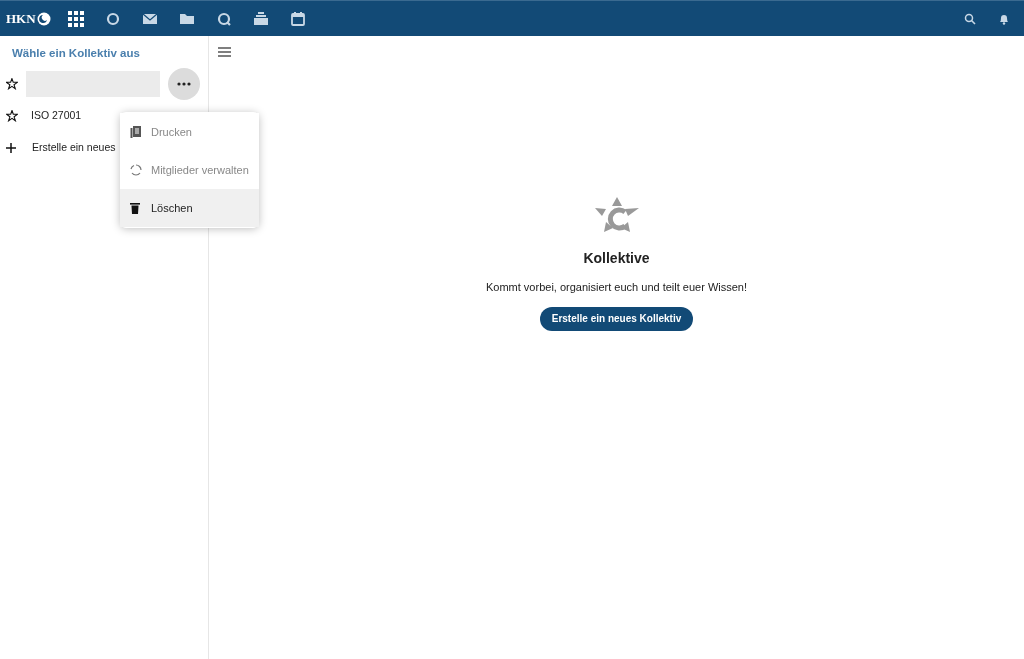 The width and height of the screenshot is (1024, 659). I want to click on sidebar-item: ISO 27001, so click(56, 116).